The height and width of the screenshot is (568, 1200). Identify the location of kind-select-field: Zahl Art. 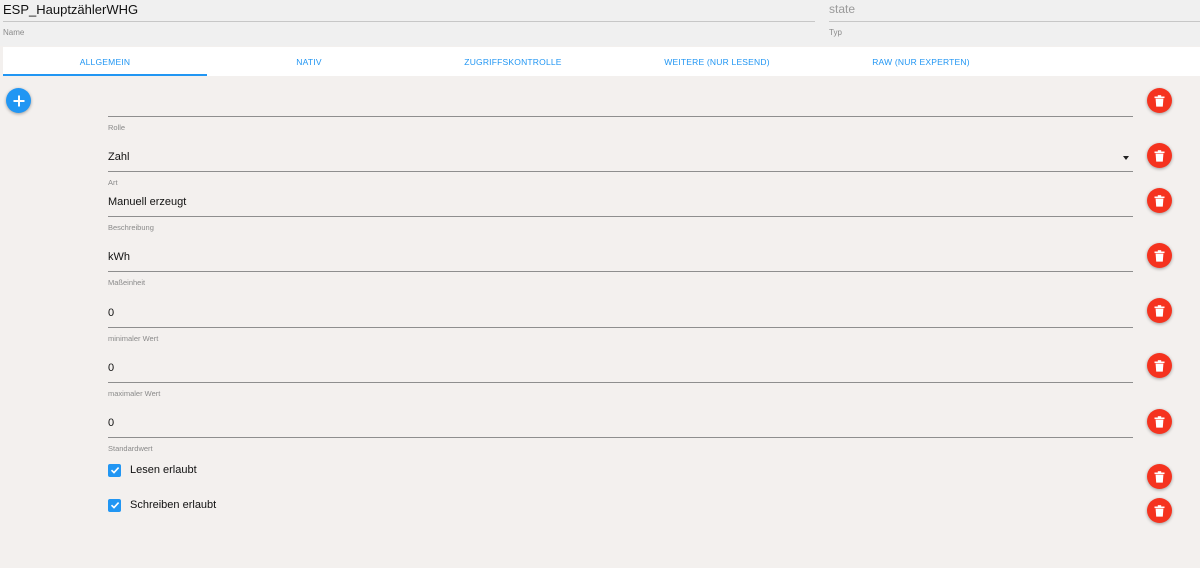
(620, 165).